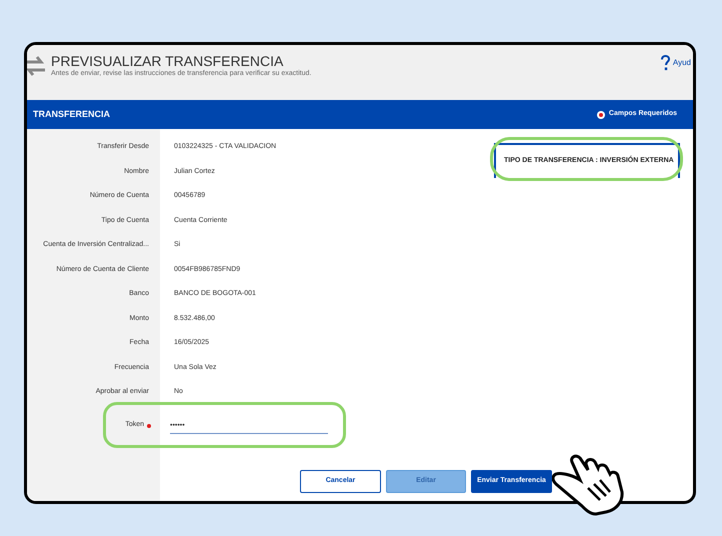  What do you see at coordinates (665, 63) in the screenshot?
I see `help-icon` at bounding box center [665, 63].